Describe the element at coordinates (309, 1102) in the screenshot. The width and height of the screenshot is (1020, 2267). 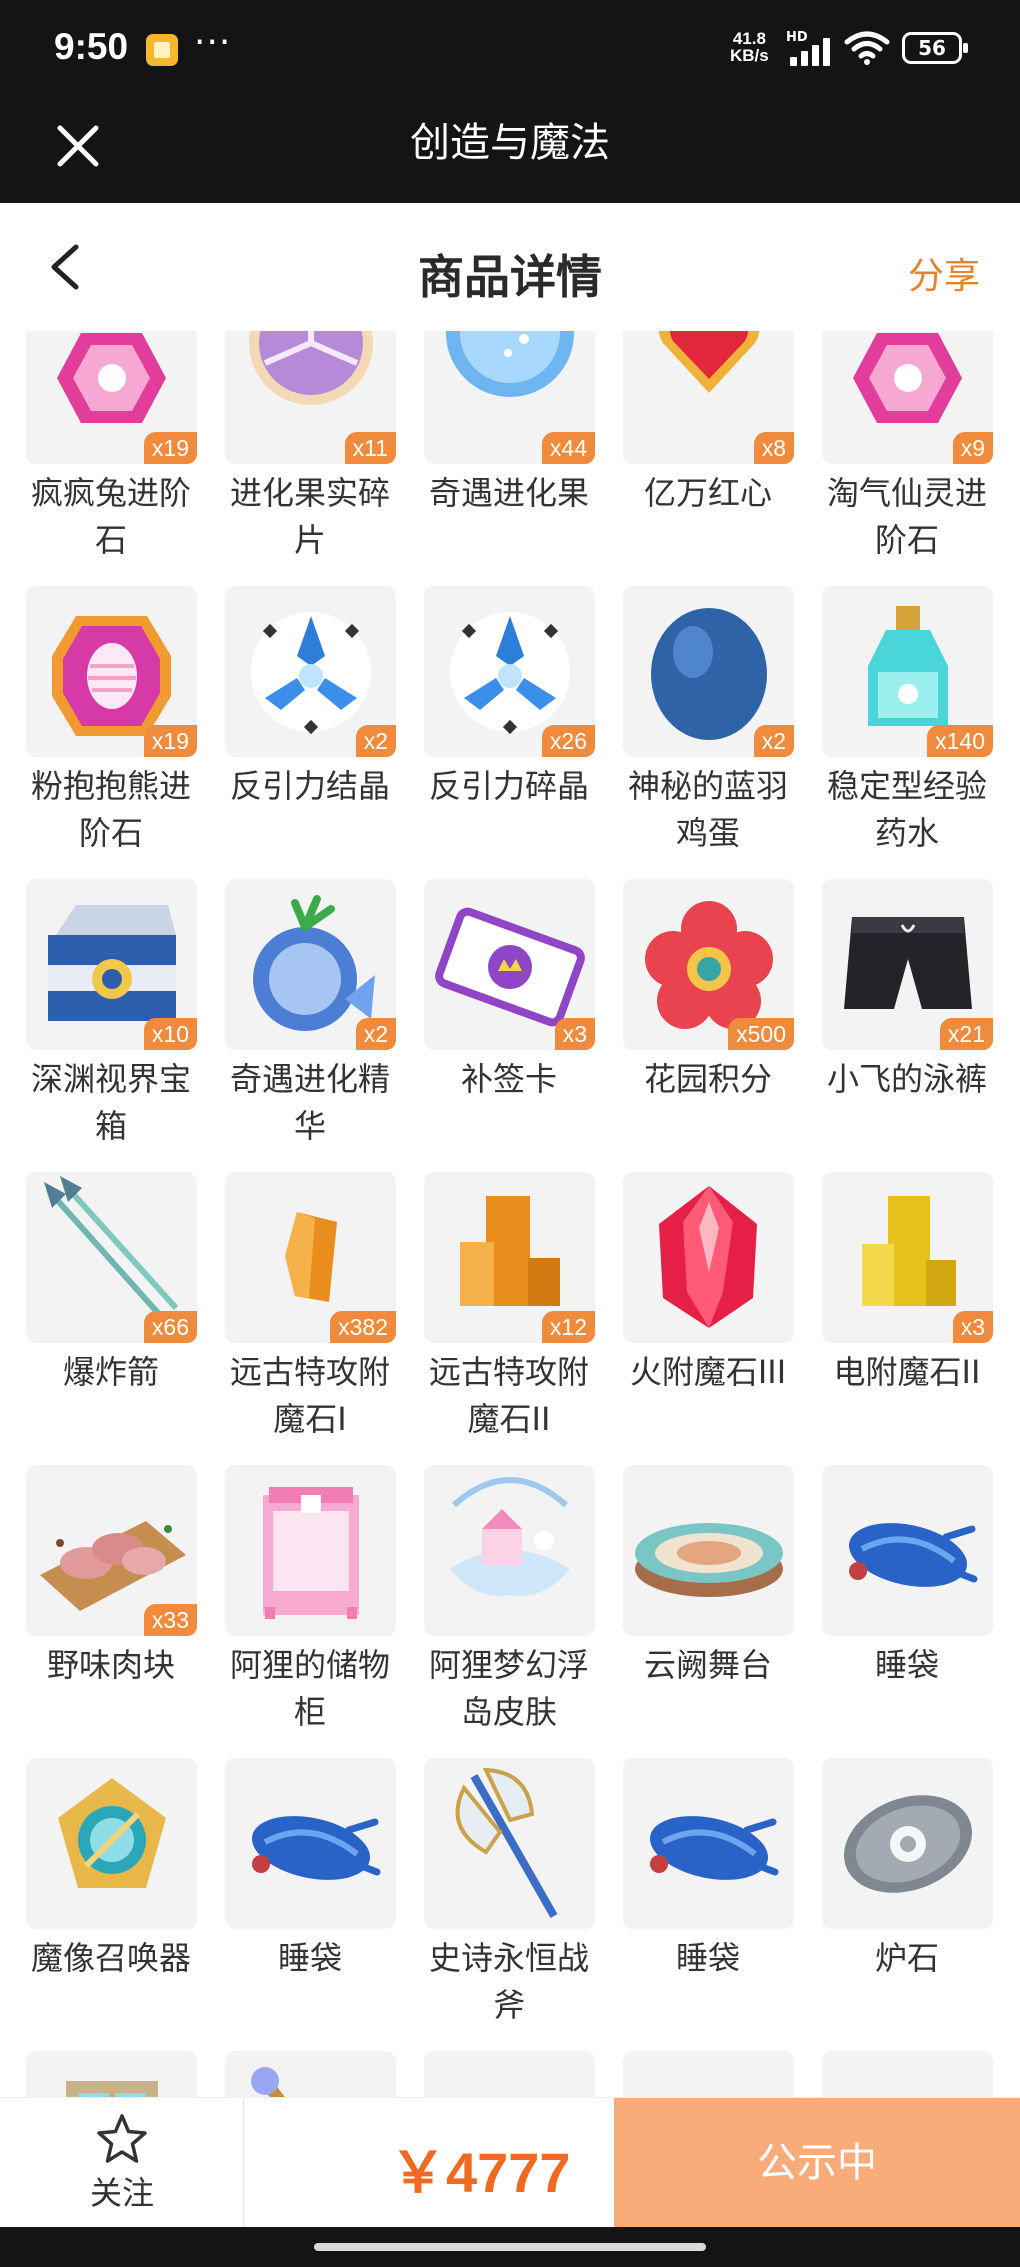
I see `item-name: 奇遇进化精华` at that location.